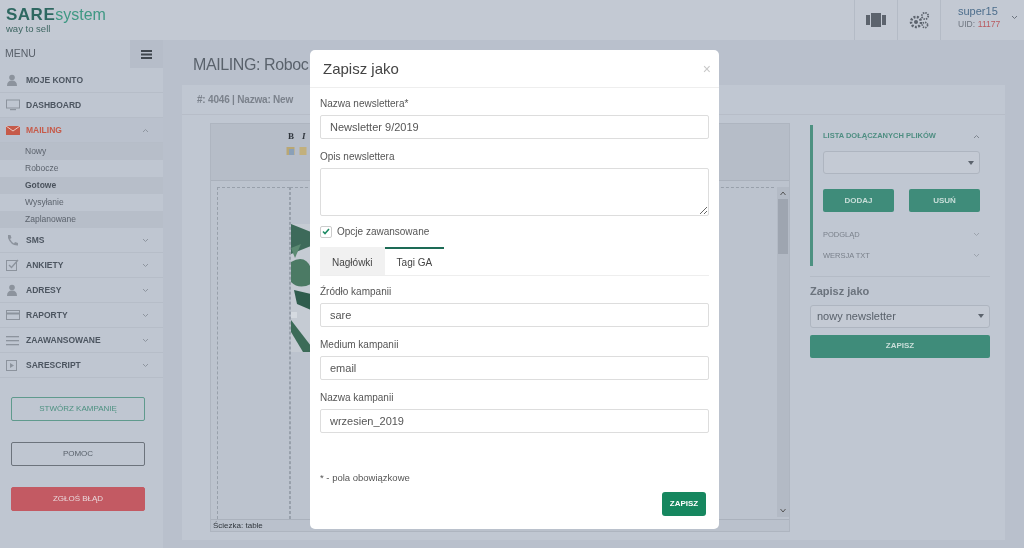 The width and height of the screenshot is (1024, 548). Describe the element at coordinates (978, 11) in the screenshot. I see `user-name: super15` at that location.